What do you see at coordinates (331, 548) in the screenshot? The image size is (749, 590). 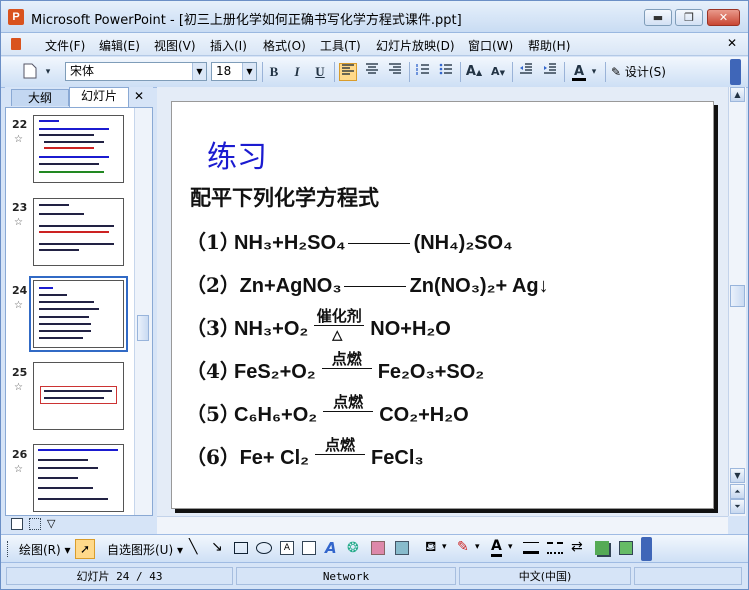 I see `wordart-icon: A` at bounding box center [331, 548].